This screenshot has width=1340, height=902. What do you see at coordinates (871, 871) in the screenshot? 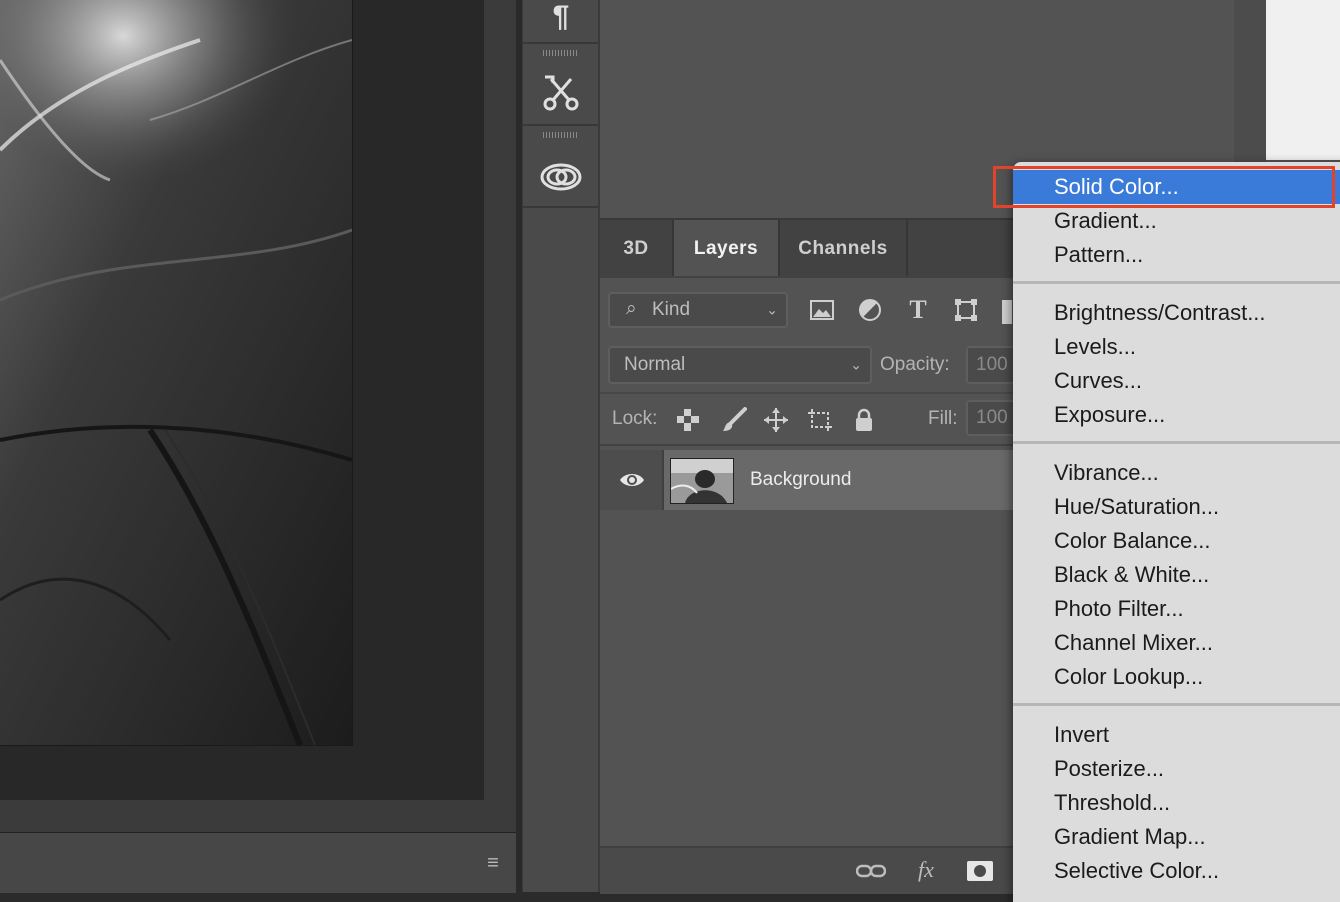
I see `link-layers-icon` at bounding box center [871, 871].